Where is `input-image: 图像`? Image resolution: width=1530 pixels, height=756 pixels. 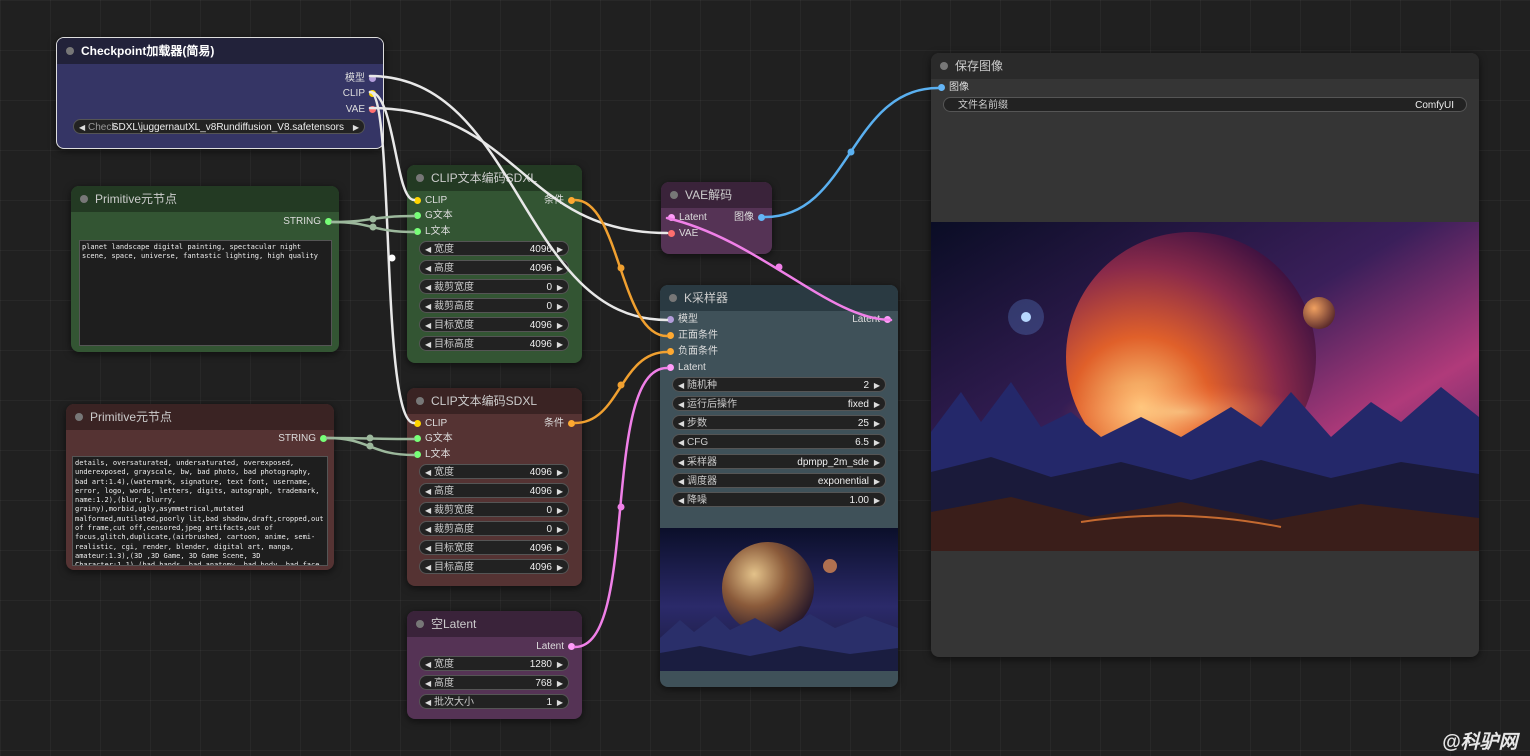 input-image: 图像 is located at coordinates (952, 88).